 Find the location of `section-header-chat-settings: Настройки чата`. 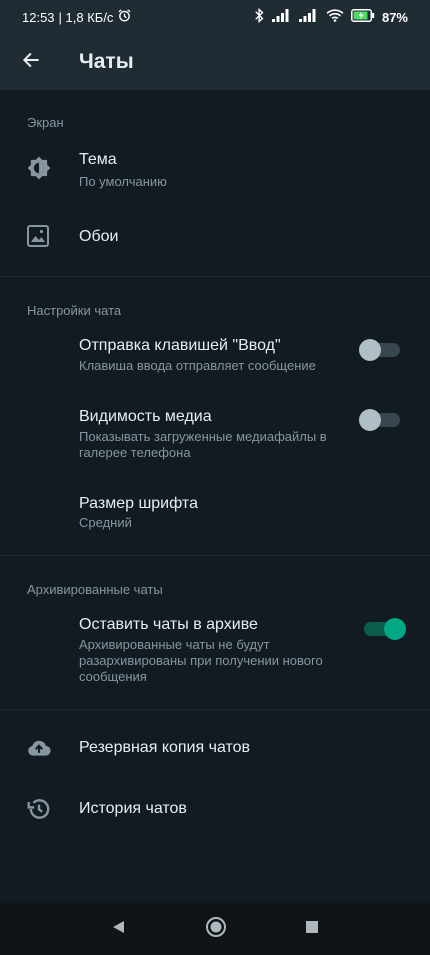

section-header-chat-settings: Настройки чата is located at coordinates (74, 310).